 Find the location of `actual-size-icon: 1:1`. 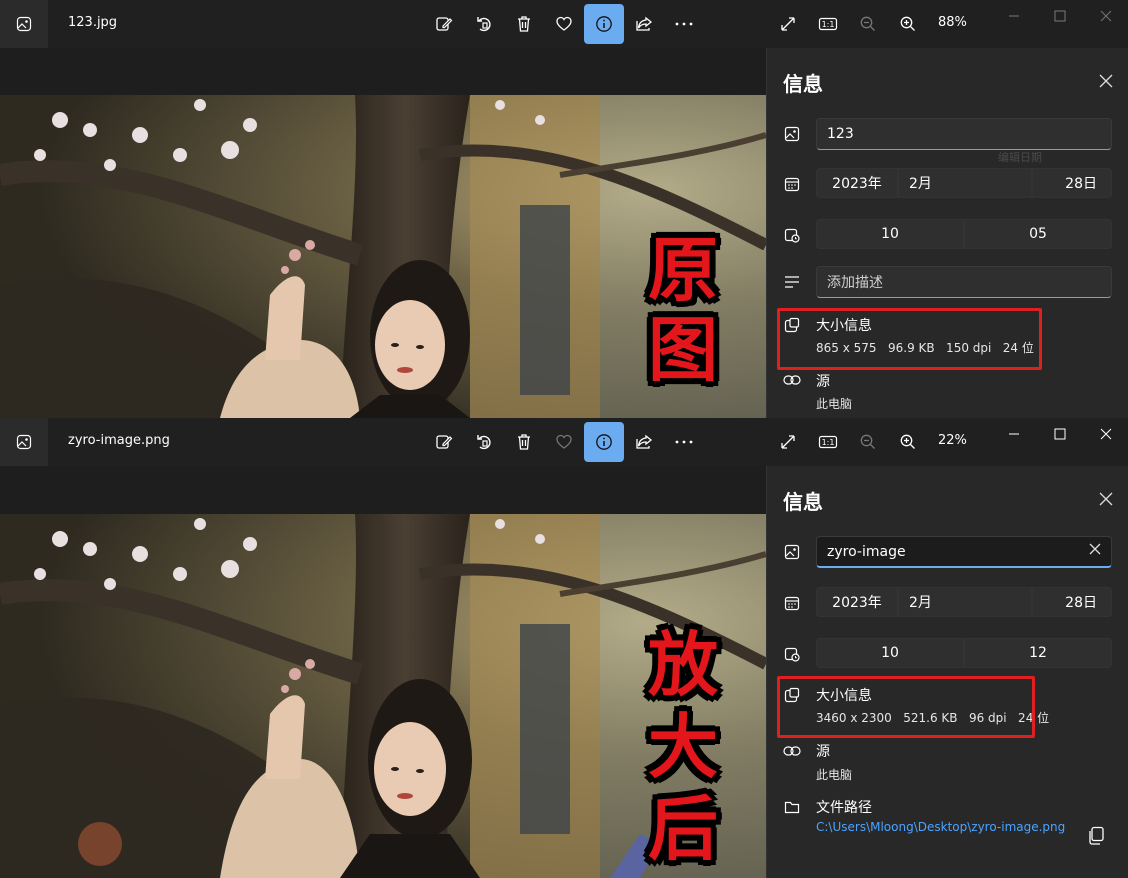

actual-size-icon: 1:1 is located at coordinates (828, 442).